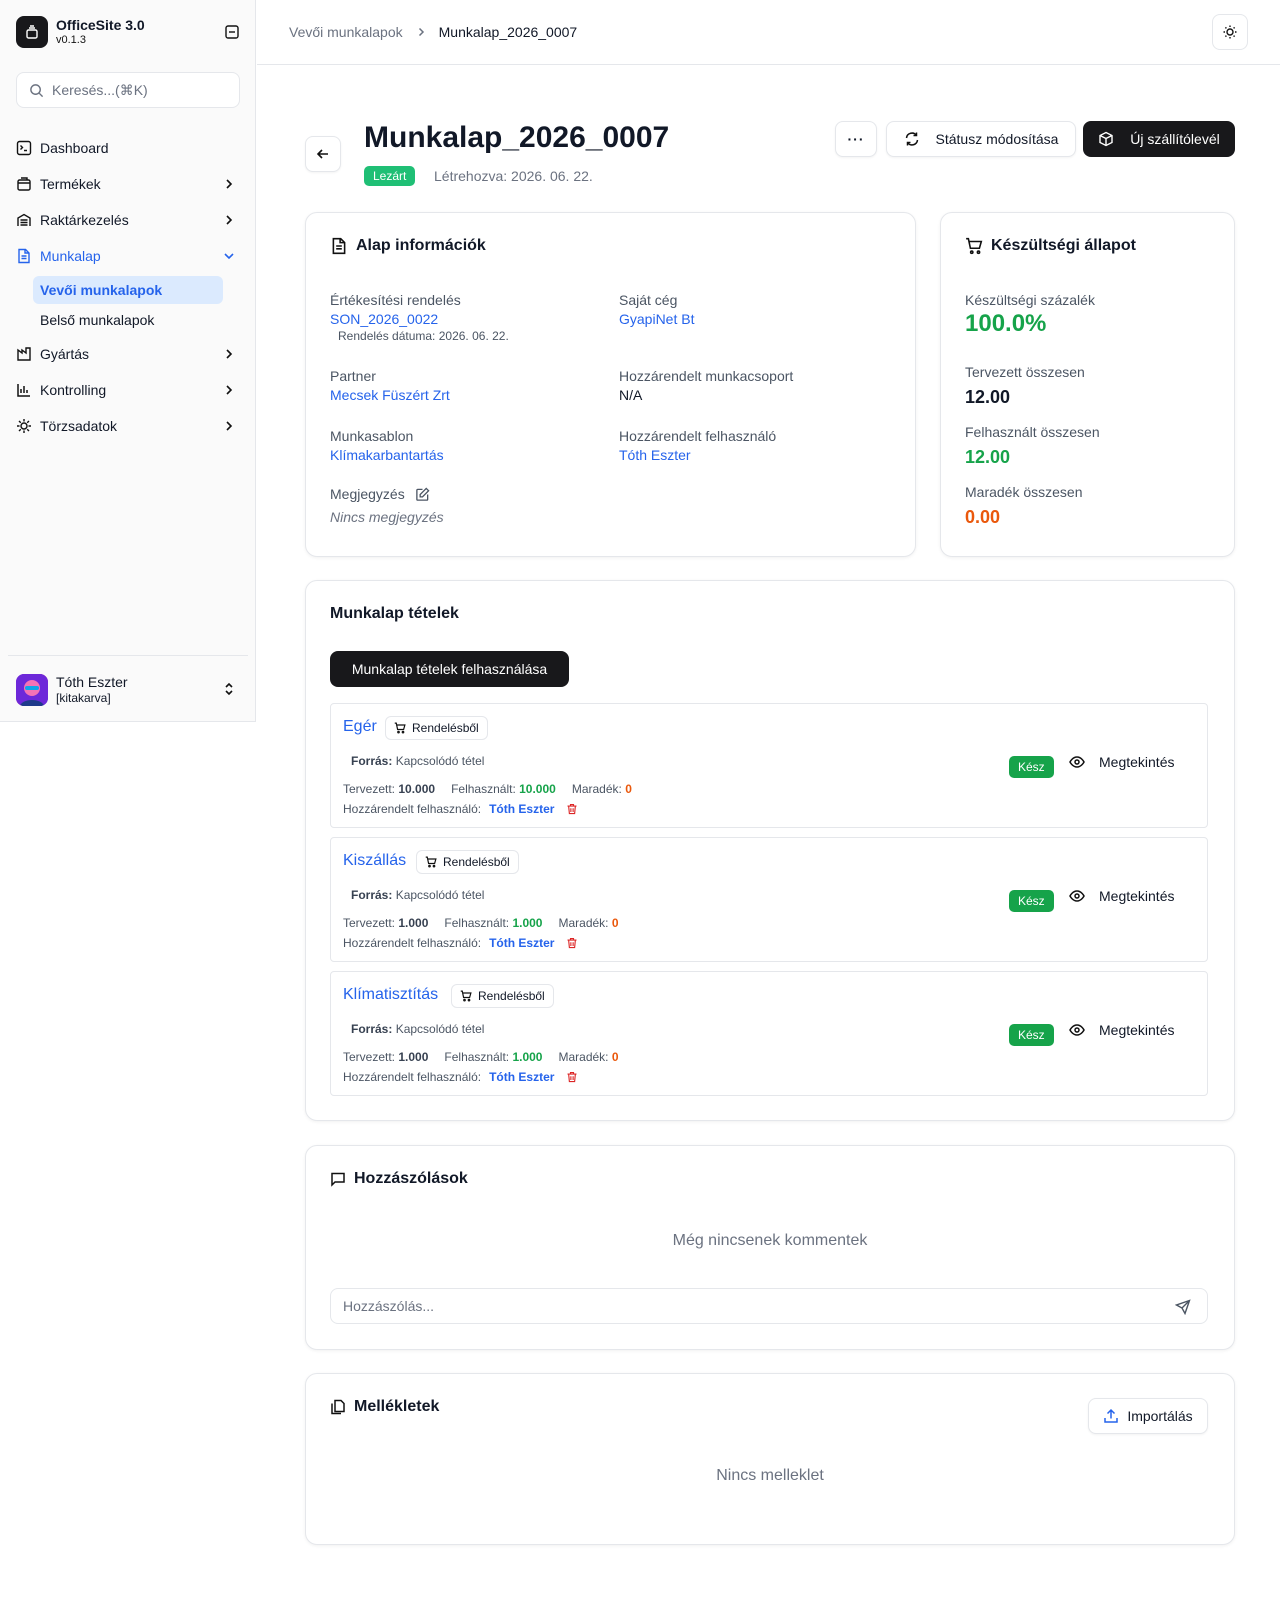 This screenshot has height=1601, width=1280. Describe the element at coordinates (1159, 139) in the screenshot. I see `new-delivery-note-button: Új szállítólevél` at that location.